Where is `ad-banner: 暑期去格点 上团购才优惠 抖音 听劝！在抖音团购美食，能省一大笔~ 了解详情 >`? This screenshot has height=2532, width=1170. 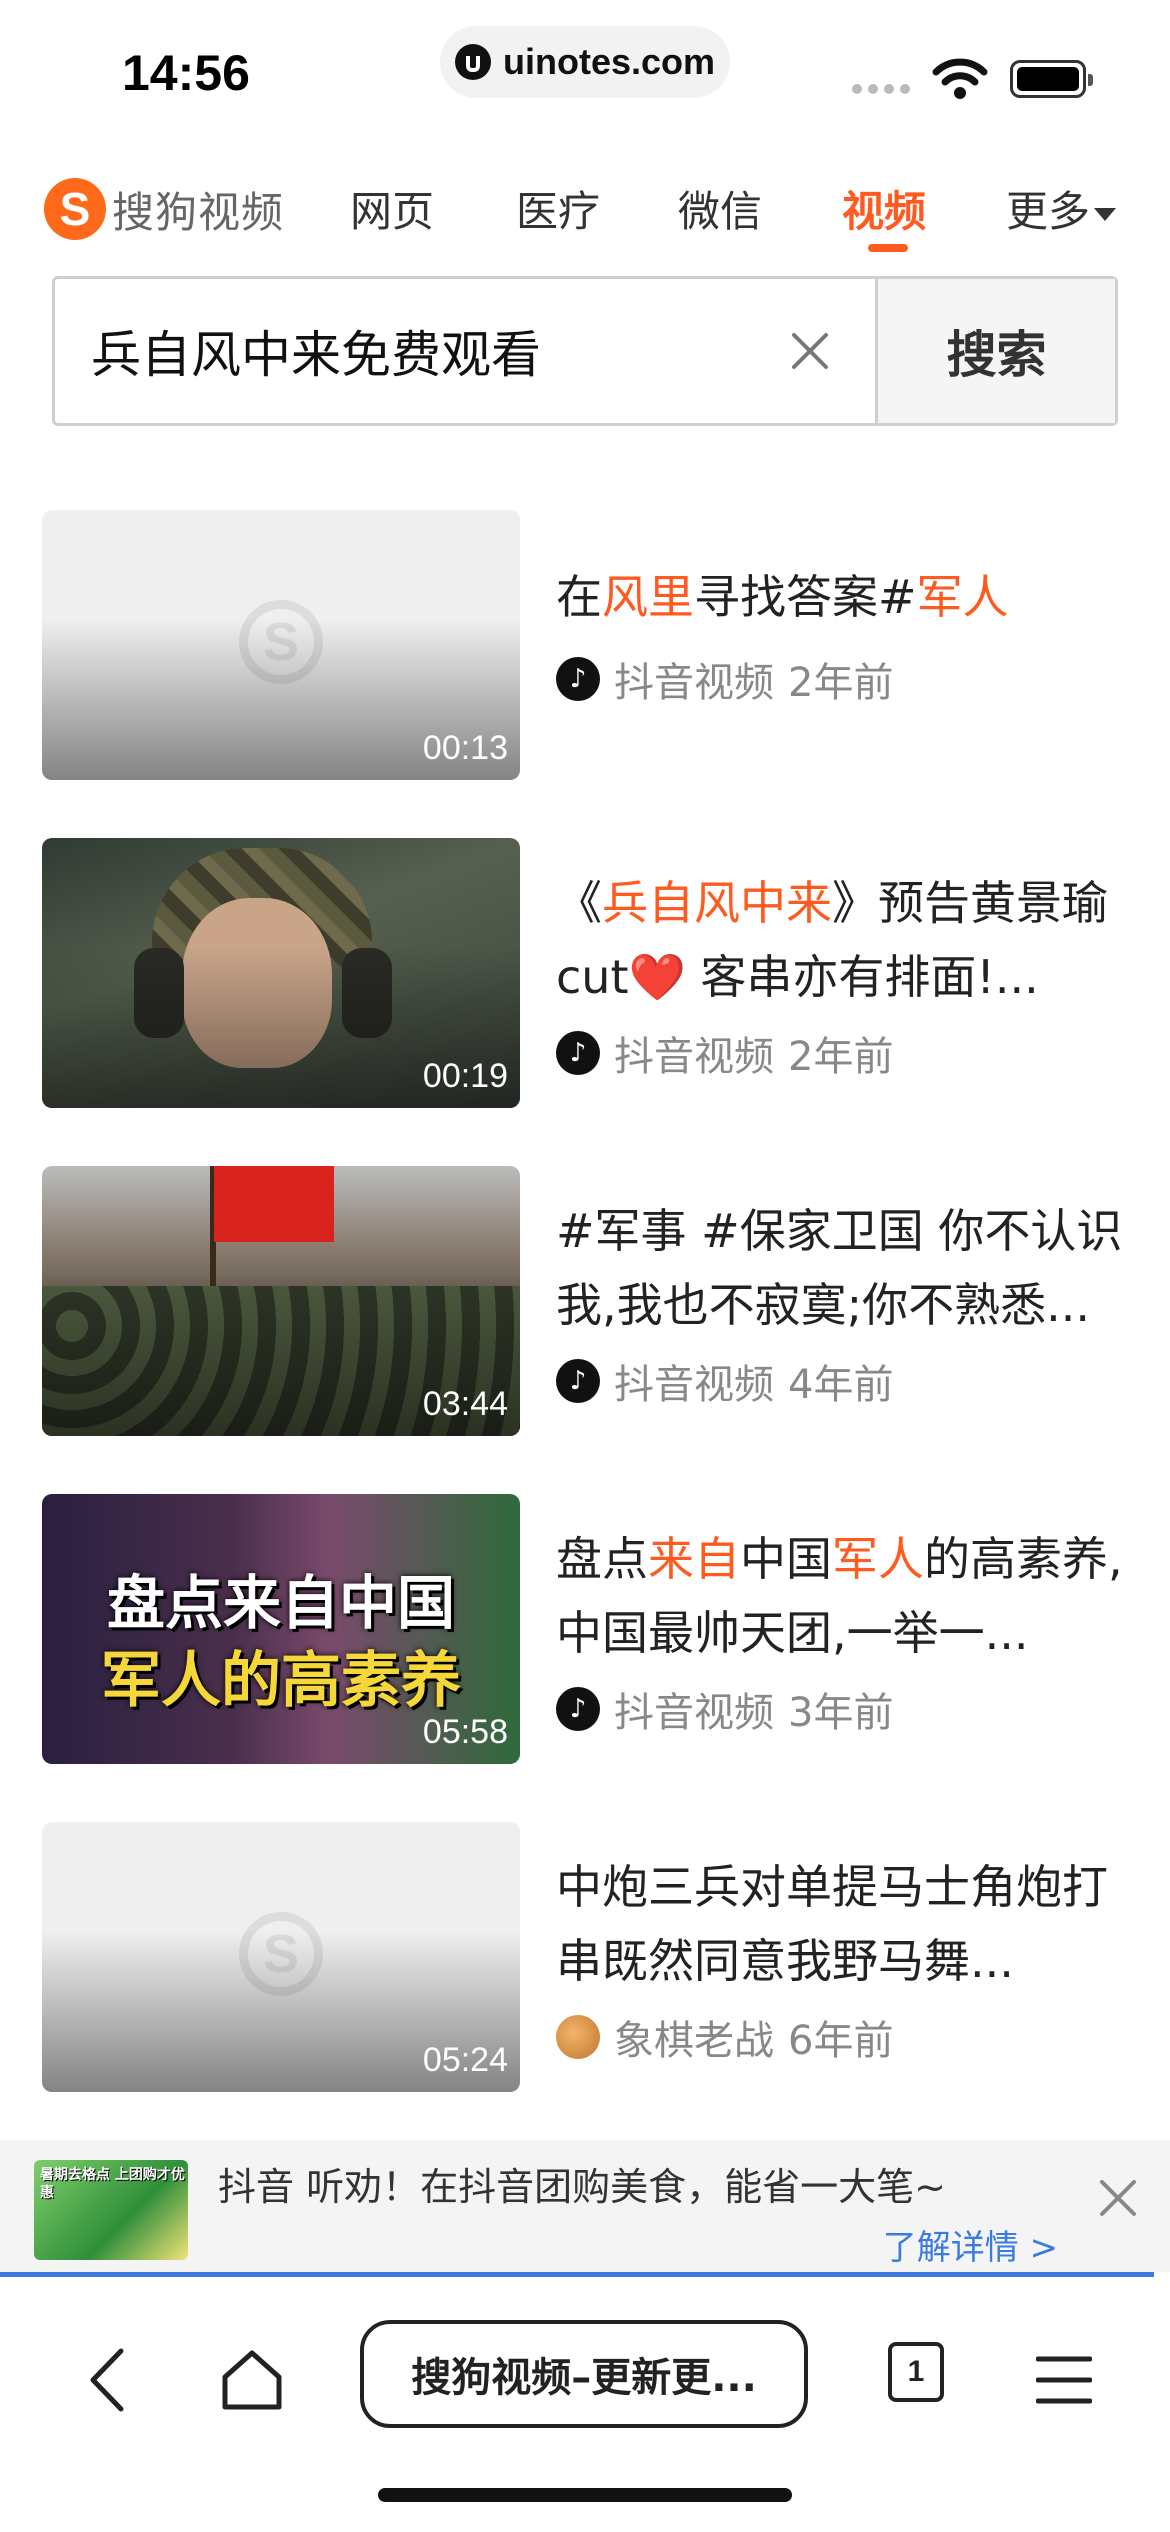
ad-banner: 暑期去格点 上团购才优惠 抖音 听劝！在抖音团购美食，能省一大笔~ 了解详情 > is located at coordinates (585, 2206).